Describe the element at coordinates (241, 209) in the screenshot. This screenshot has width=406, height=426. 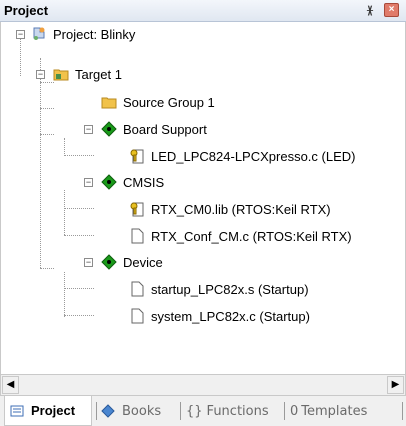
I see `tree-node-label: RTX_CM0.lib (RTOS:Keil RTX)` at that location.